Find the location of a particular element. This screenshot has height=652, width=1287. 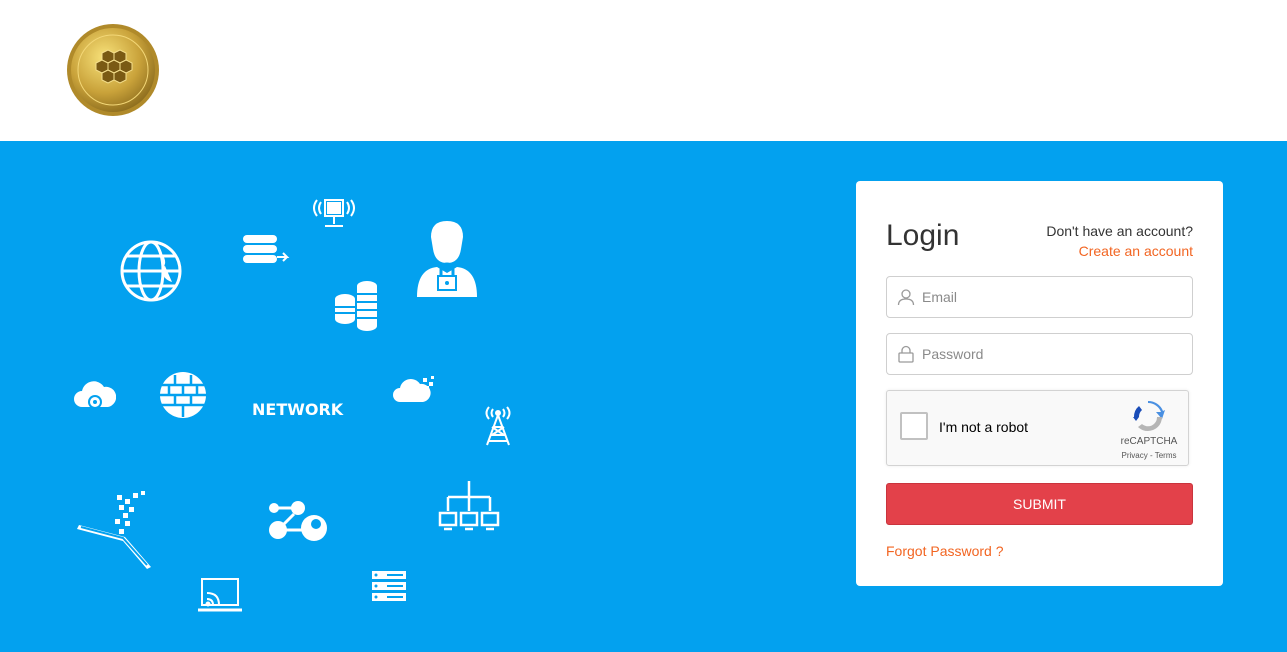

login-title: Login is located at coordinates (923, 235).